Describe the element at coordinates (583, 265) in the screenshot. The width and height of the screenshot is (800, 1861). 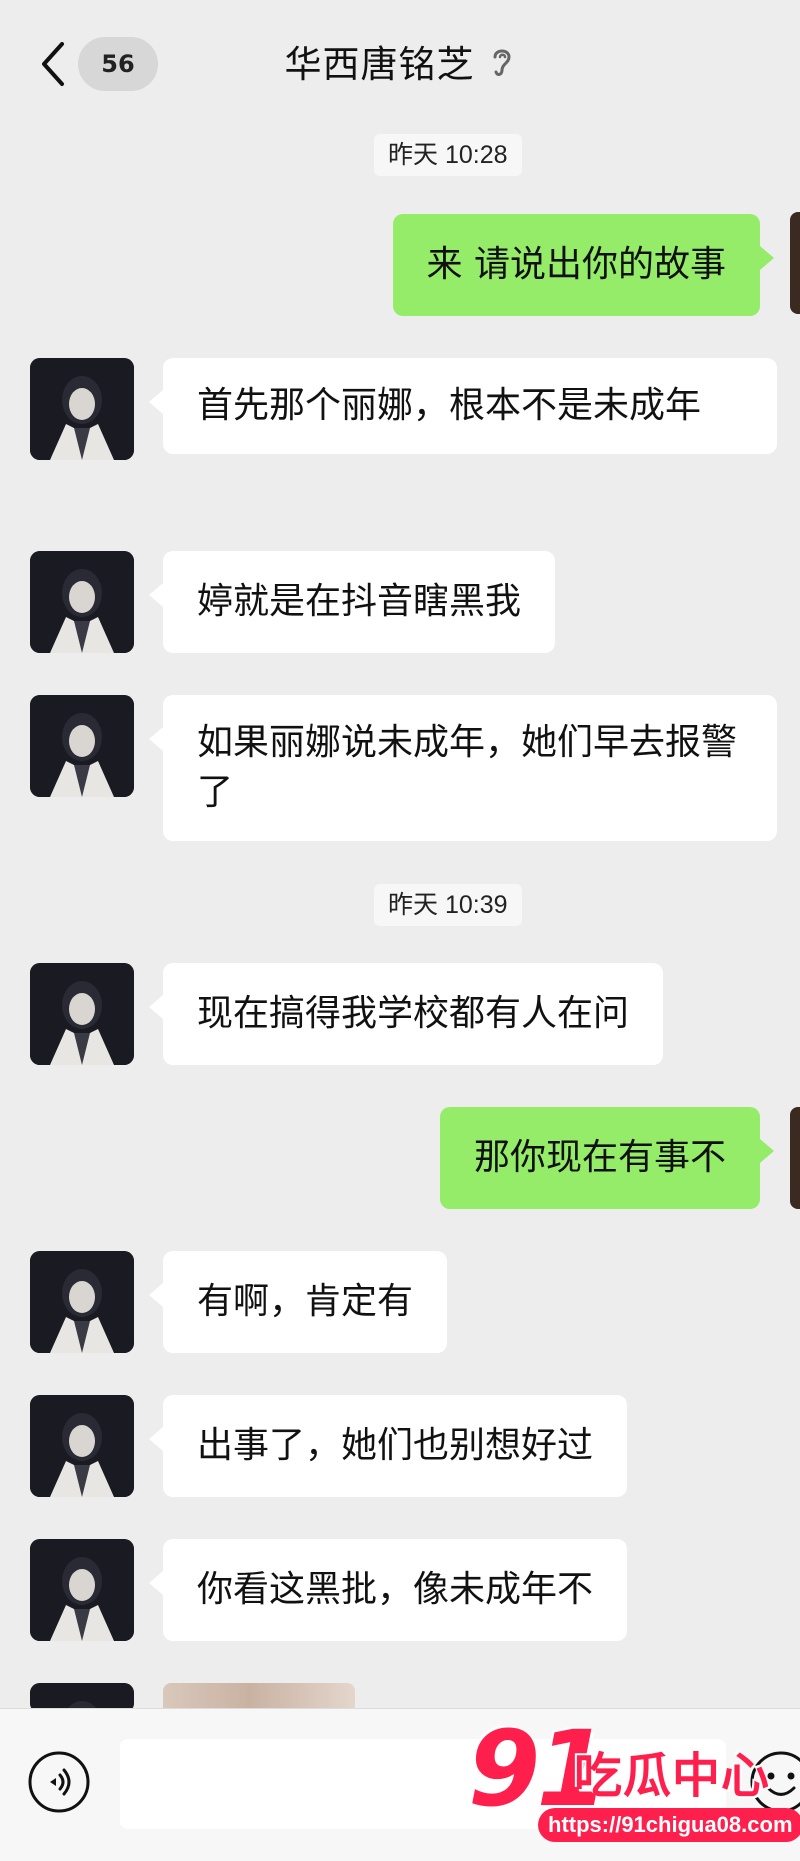
I see `outgoing-message-bubble: 来 请说出你的故事` at that location.